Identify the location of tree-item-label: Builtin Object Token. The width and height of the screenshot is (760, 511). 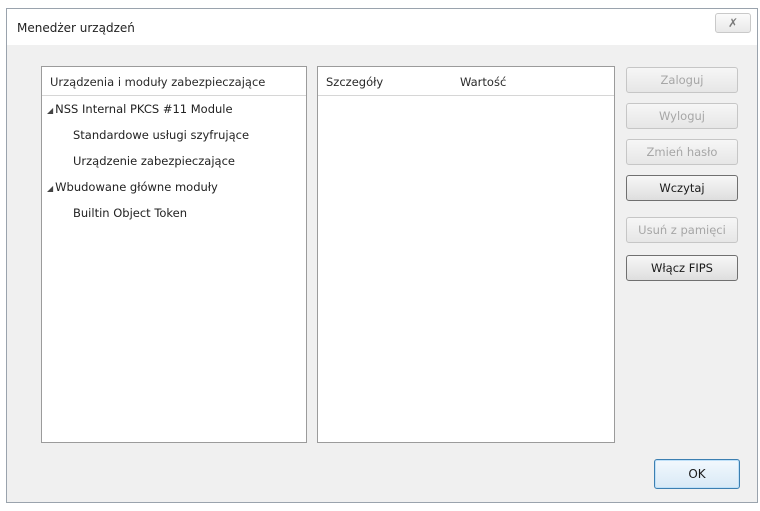
(130, 213).